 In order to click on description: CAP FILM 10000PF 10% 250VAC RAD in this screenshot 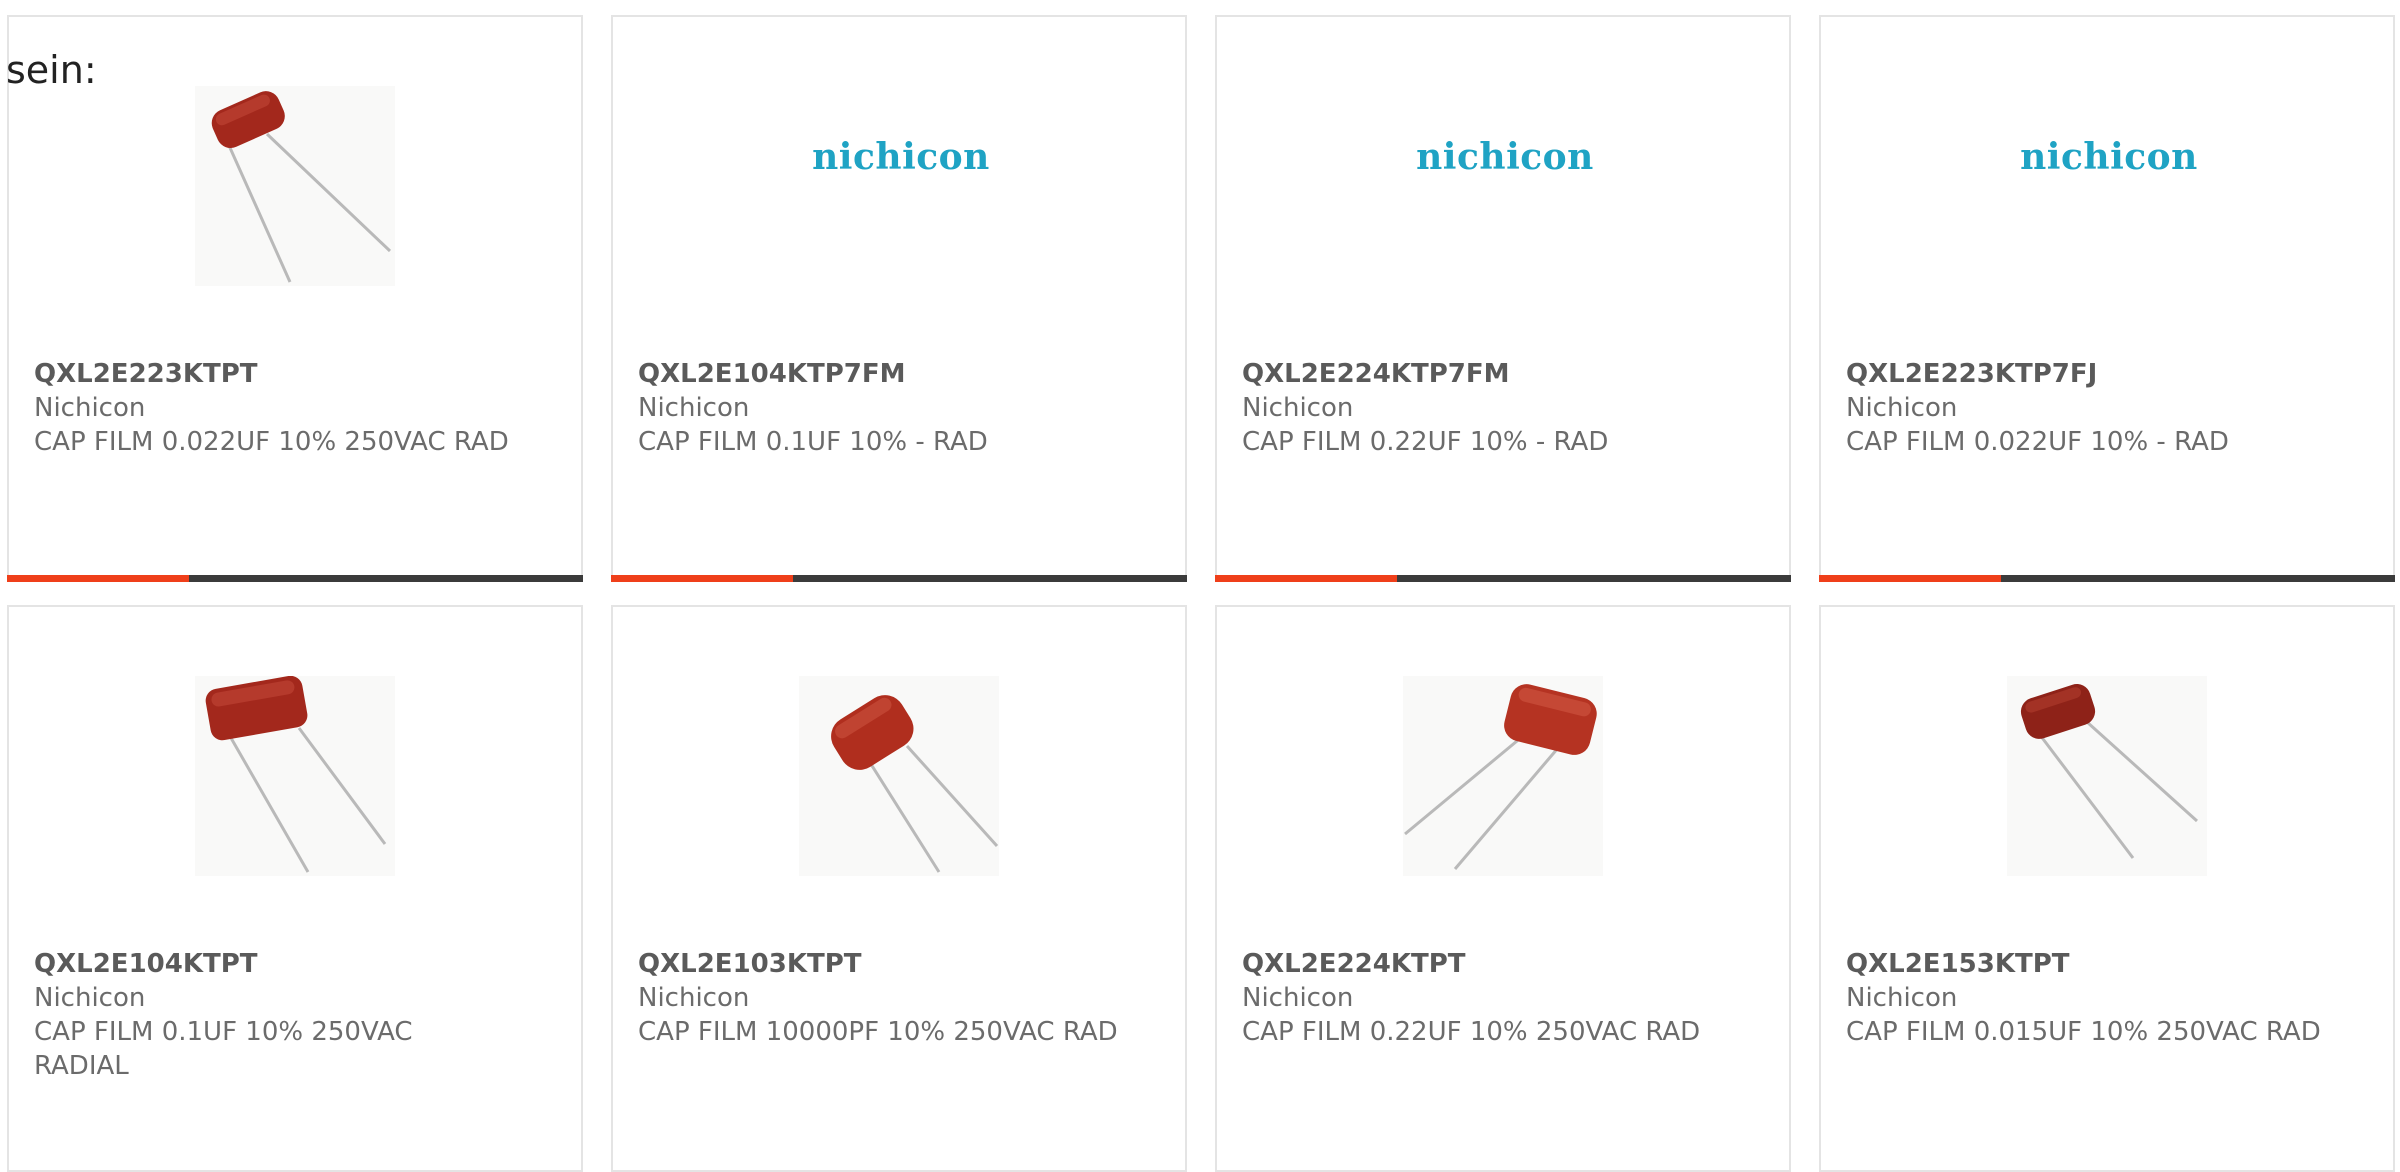, I will do `click(878, 1032)`.